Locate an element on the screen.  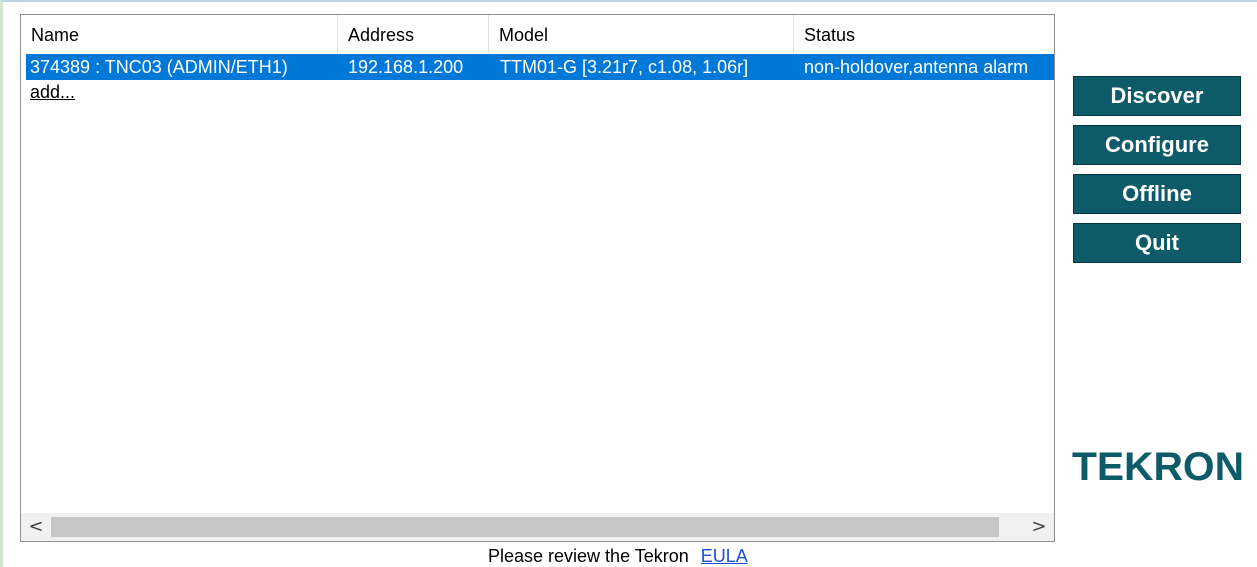
discover-button: Discover is located at coordinates (1157, 96).